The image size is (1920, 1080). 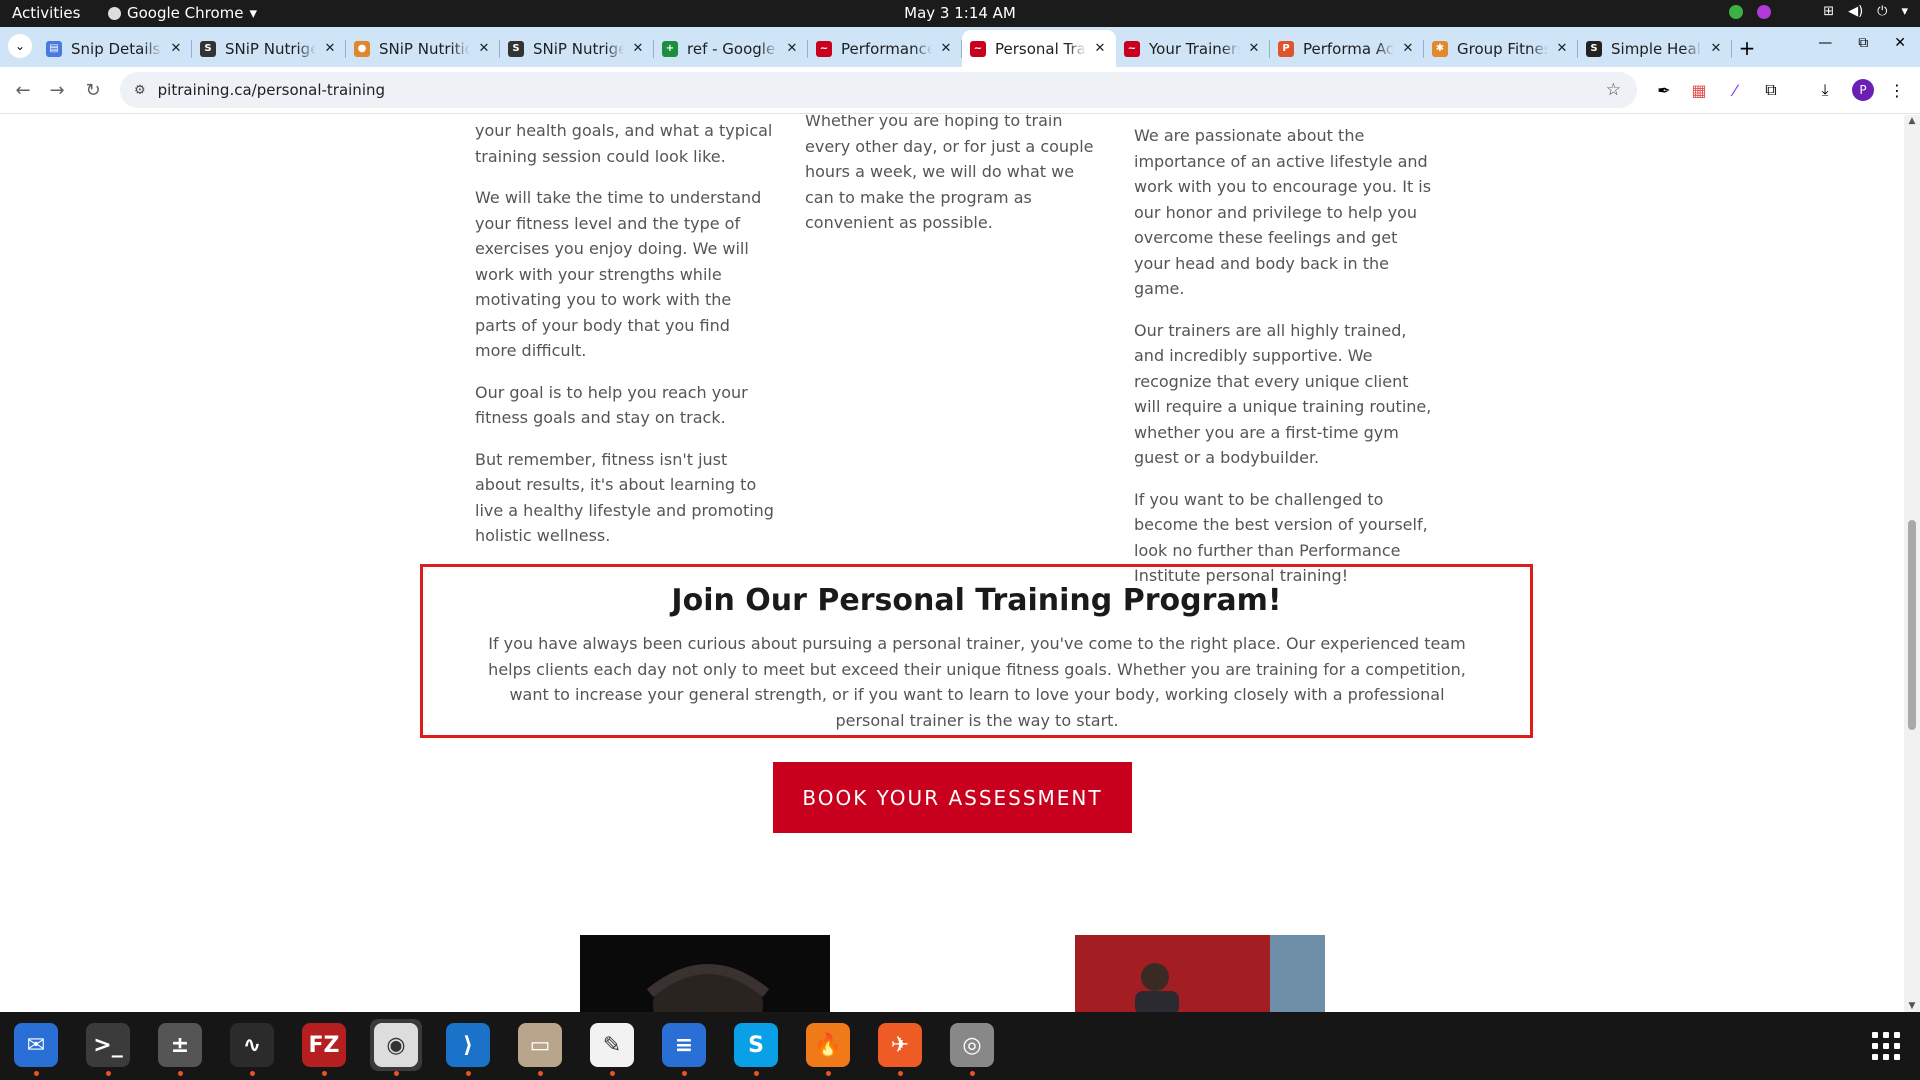 What do you see at coordinates (878, 90) in the screenshot?
I see `address-bar: ⚙ pitraining.ca/personal-training ☆` at bounding box center [878, 90].